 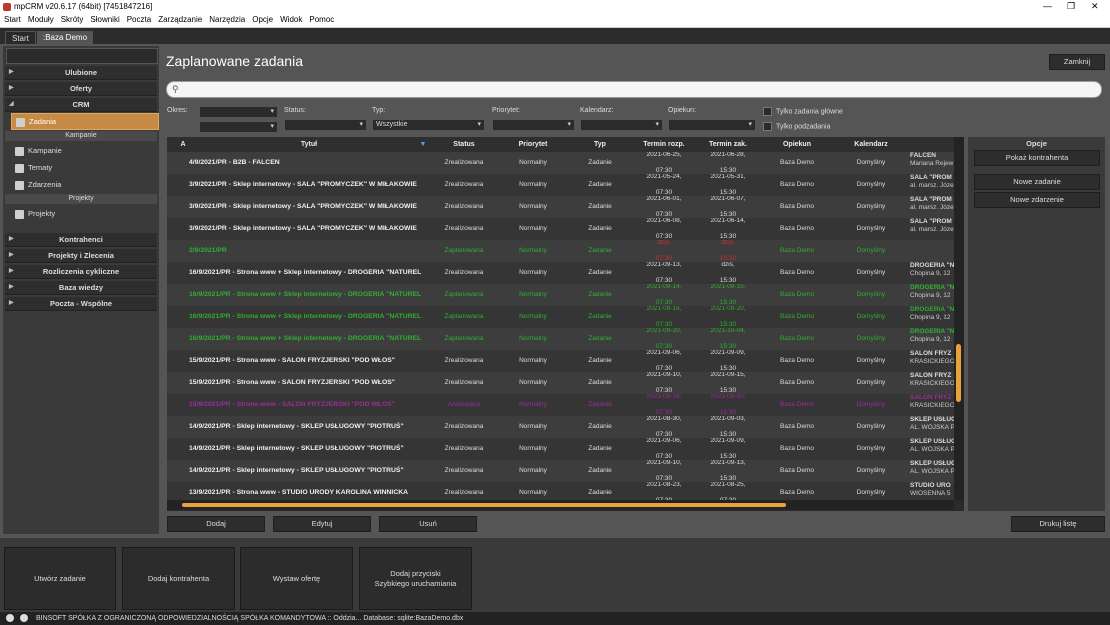 What do you see at coordinates (533, 125) in the screenshot?
I see `priorytet-select: ▾` at bounding box center [533, 125].